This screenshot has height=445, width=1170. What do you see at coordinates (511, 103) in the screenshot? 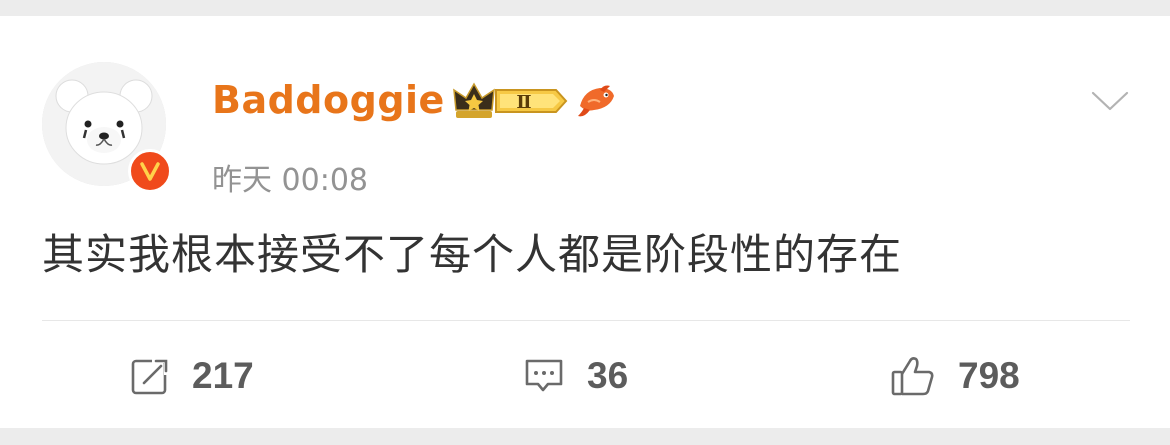
I see `member-crown-icon: Ⅱ` at bounding box center [511, 103].